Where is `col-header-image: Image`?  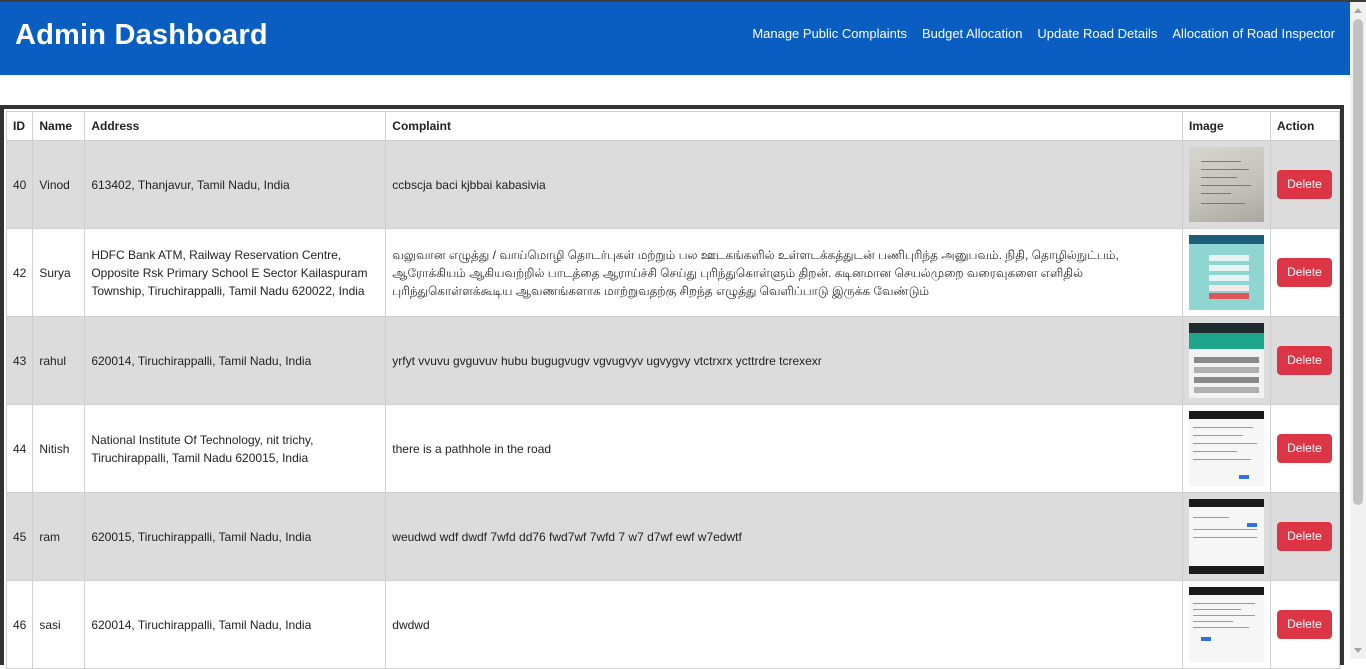 col-header-image: Image is located at coordinates (1226, 126).